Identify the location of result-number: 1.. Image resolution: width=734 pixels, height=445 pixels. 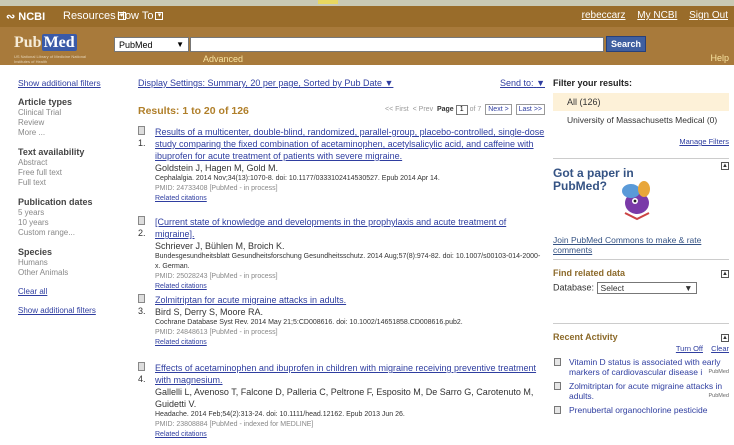
(142, 143).